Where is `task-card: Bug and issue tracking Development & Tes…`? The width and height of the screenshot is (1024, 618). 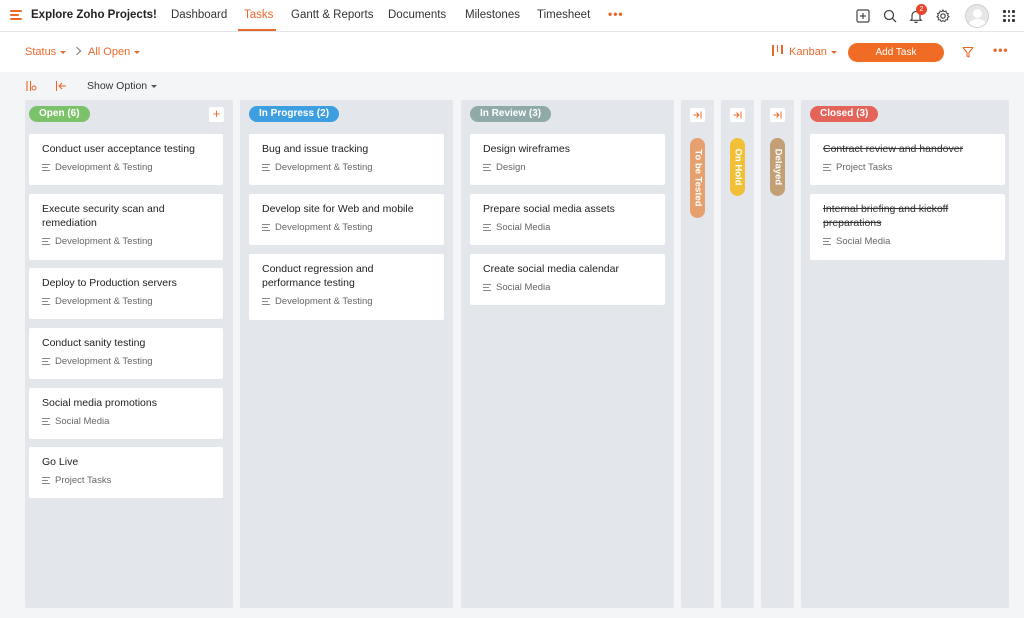
task-card: Bug and issue tracking Development & Tes… is located at coordinates (346, 159).